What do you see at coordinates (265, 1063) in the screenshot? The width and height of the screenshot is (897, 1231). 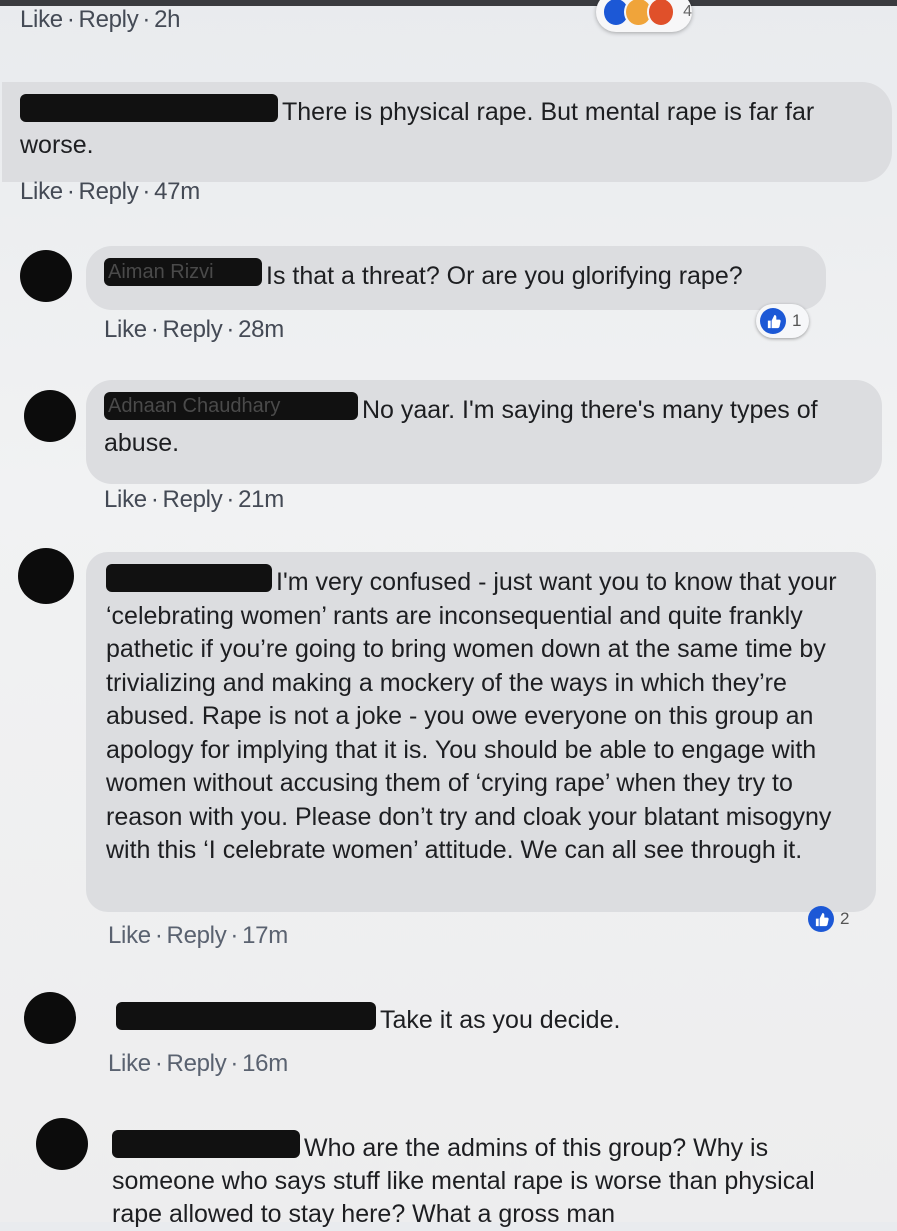 I see `timestamp: 16m` at bounding box center [265, 1063].